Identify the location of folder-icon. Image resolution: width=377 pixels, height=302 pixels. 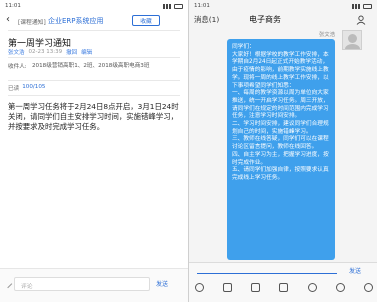
(284, 287).